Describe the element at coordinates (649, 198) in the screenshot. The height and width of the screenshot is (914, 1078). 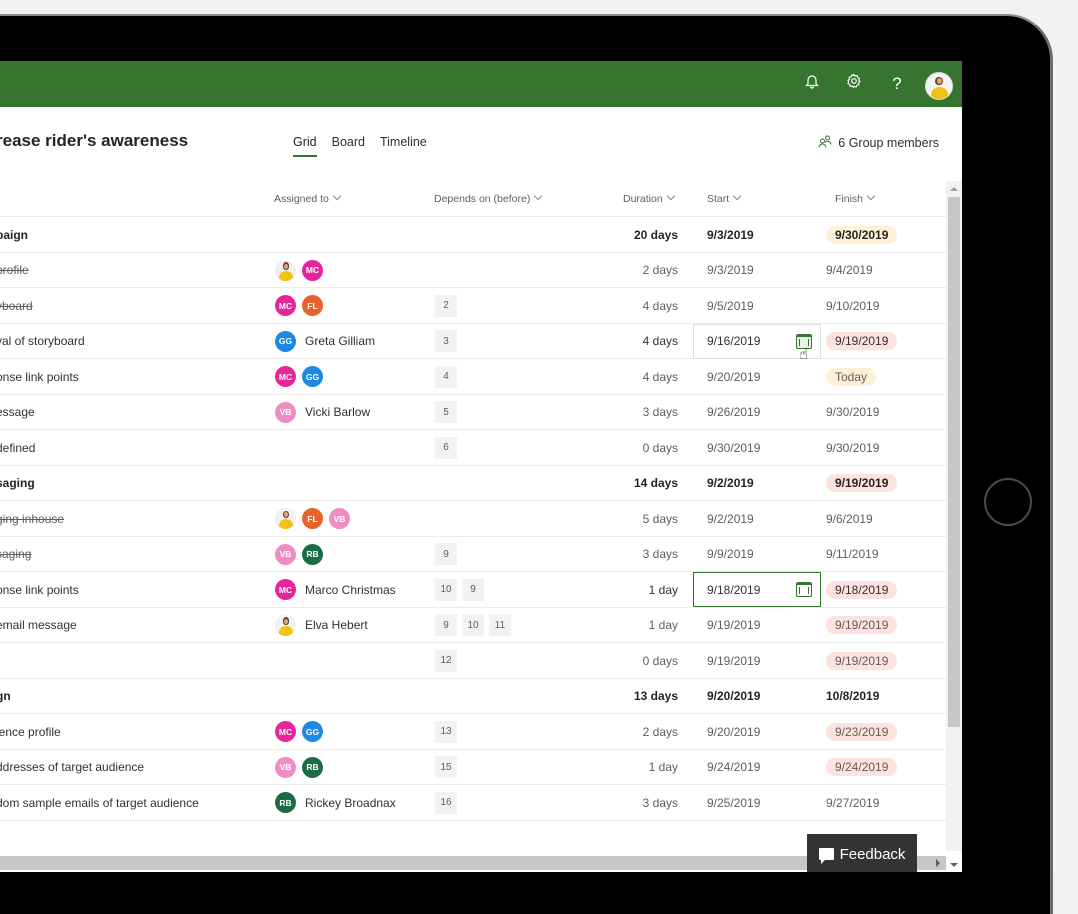
I see `column-header-duration: Duration` at that location.